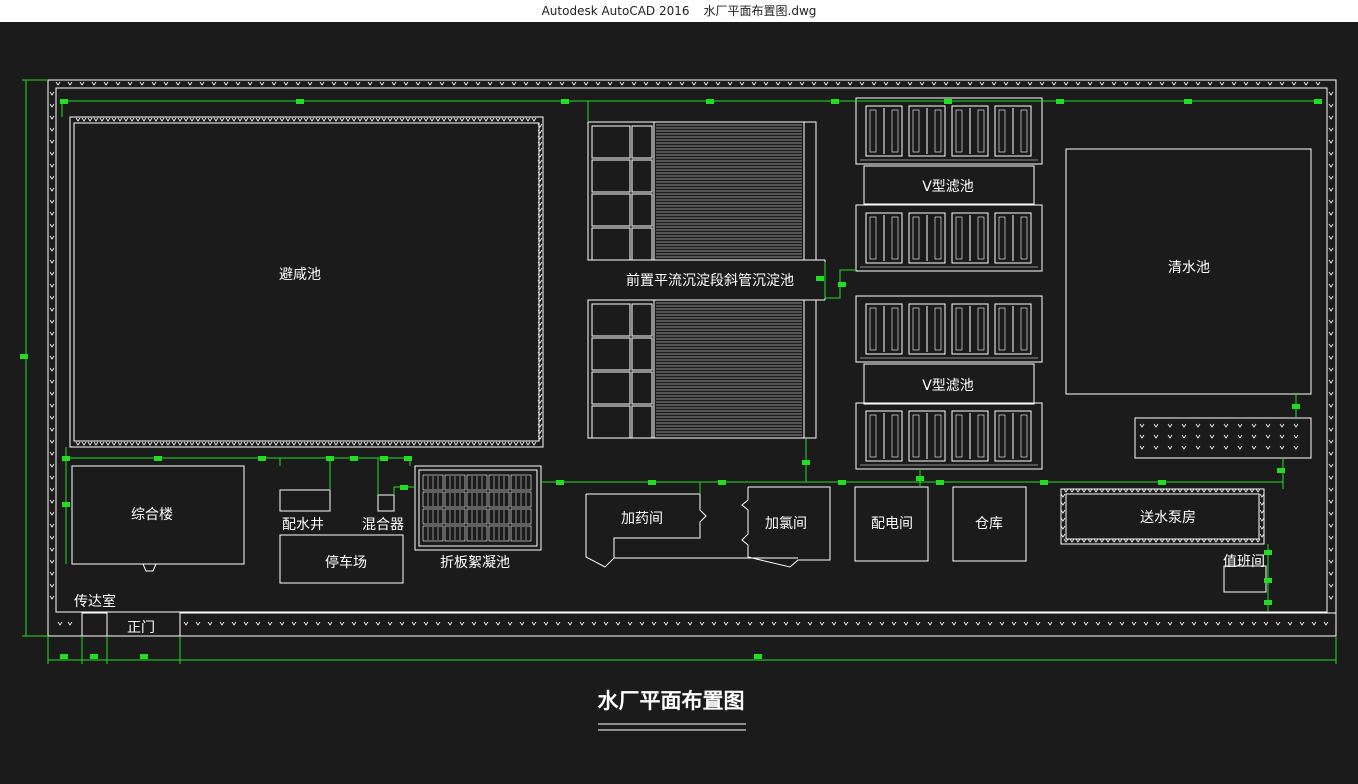  What do you see at coordinates (611, 176) in the screenshot?
I see `sed-cell` at bounding box center [611, 176].